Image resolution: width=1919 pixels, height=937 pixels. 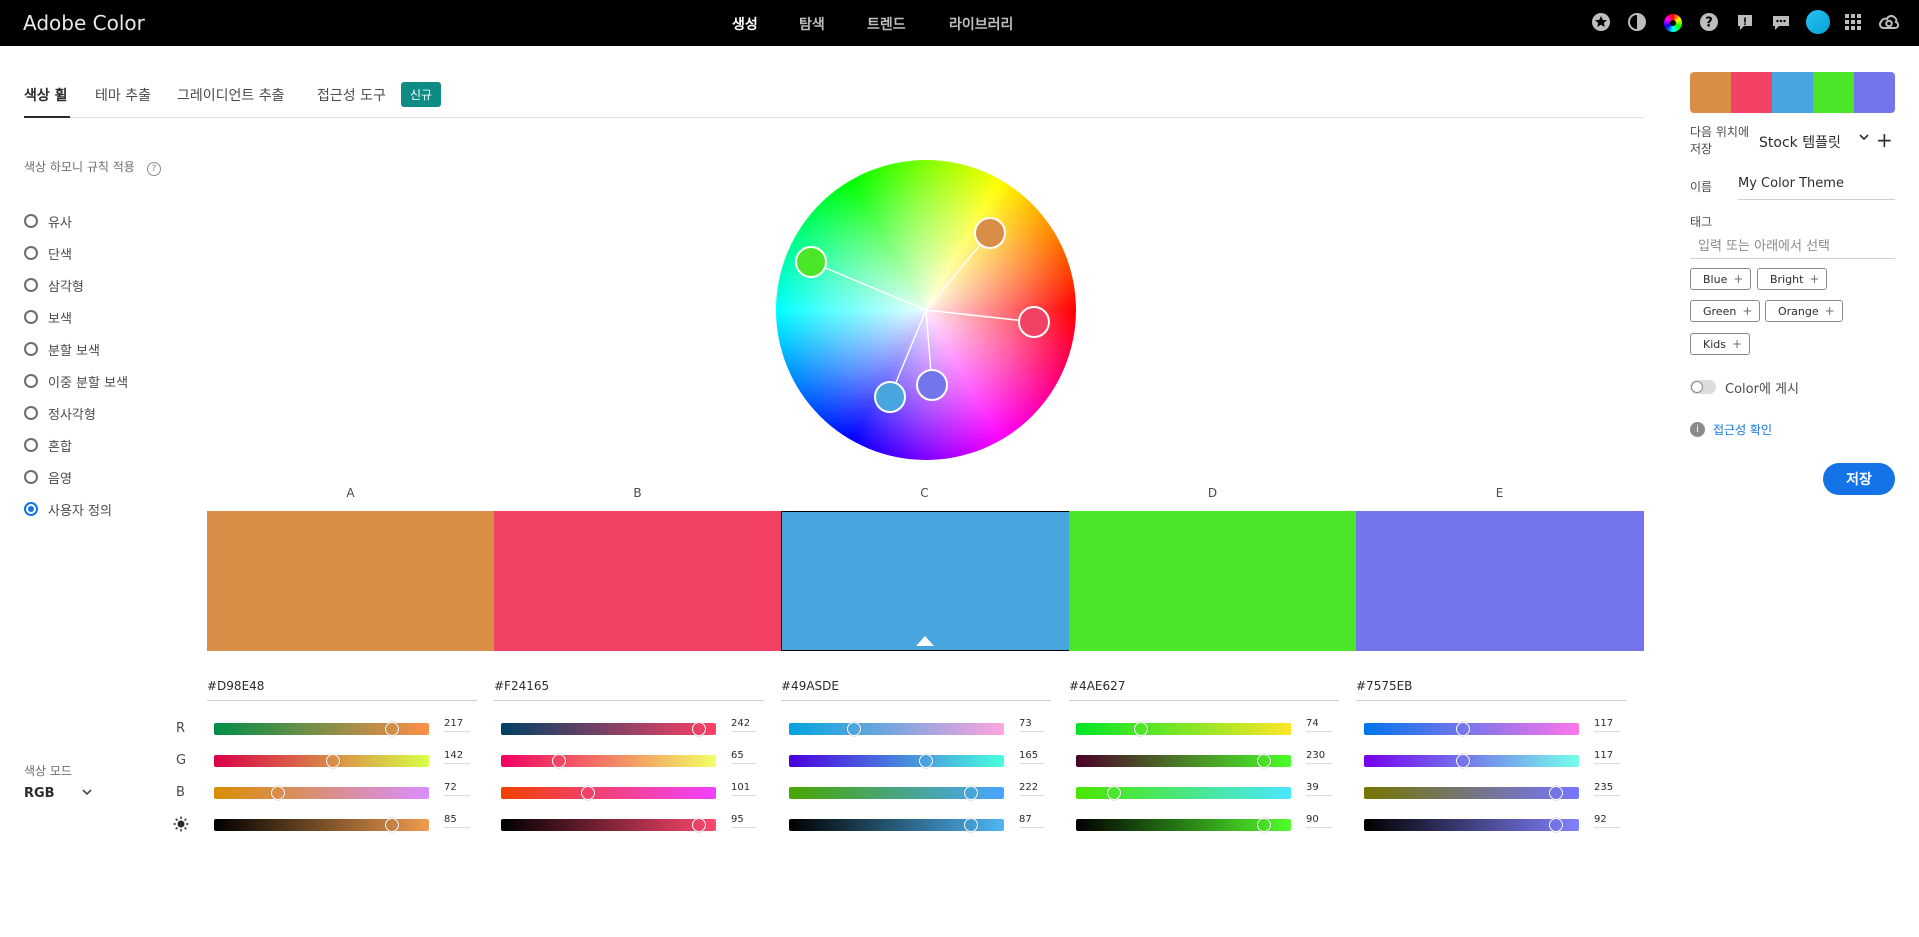 I want to click on color-mode-select: RGB, so click(x=39, y=793).